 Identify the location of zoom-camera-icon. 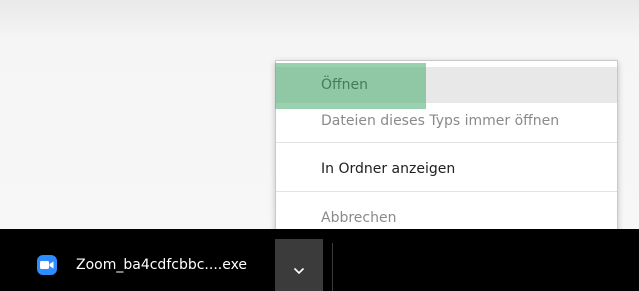
(47, 265).